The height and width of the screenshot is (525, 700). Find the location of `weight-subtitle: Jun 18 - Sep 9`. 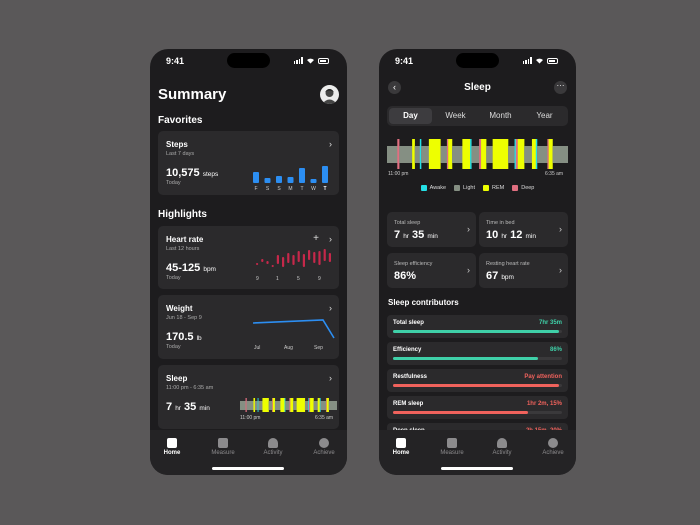

weight-subtitle: Jun 18 - Sep 9 is located at coordinates (184, 318).